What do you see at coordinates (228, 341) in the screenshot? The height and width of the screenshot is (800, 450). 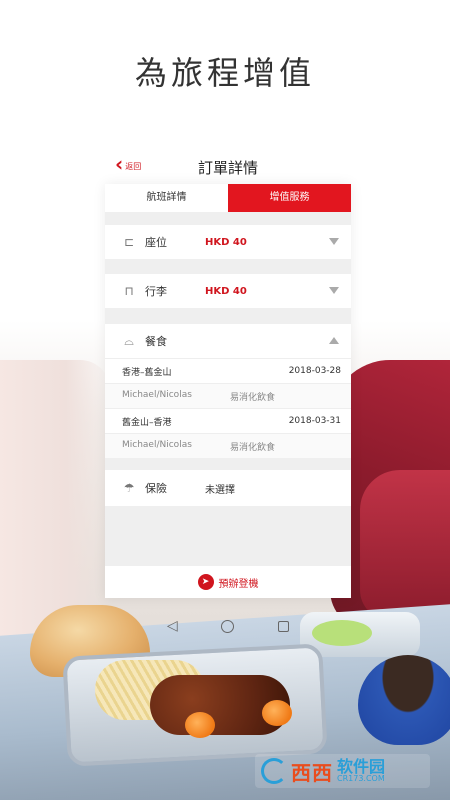 I see `meal-row: ⌓ 餐食` at bounding box center [228, 341].